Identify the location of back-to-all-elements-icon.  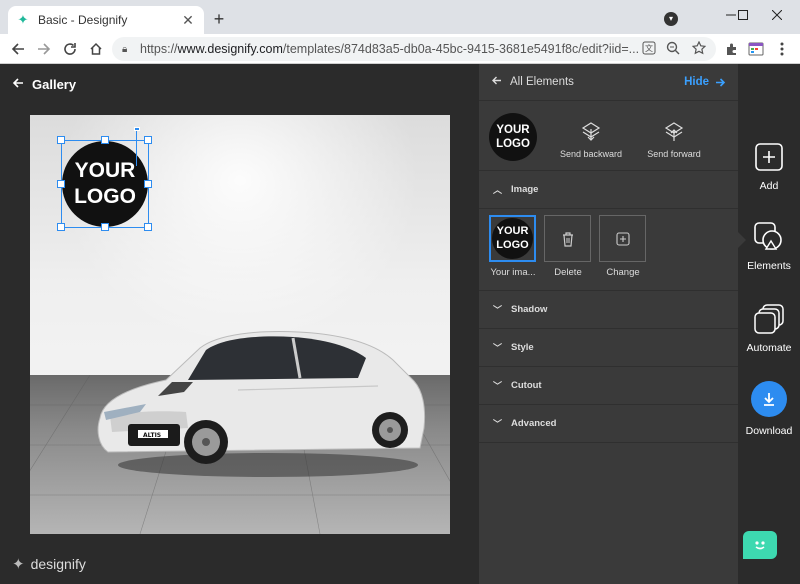
(496, 82).